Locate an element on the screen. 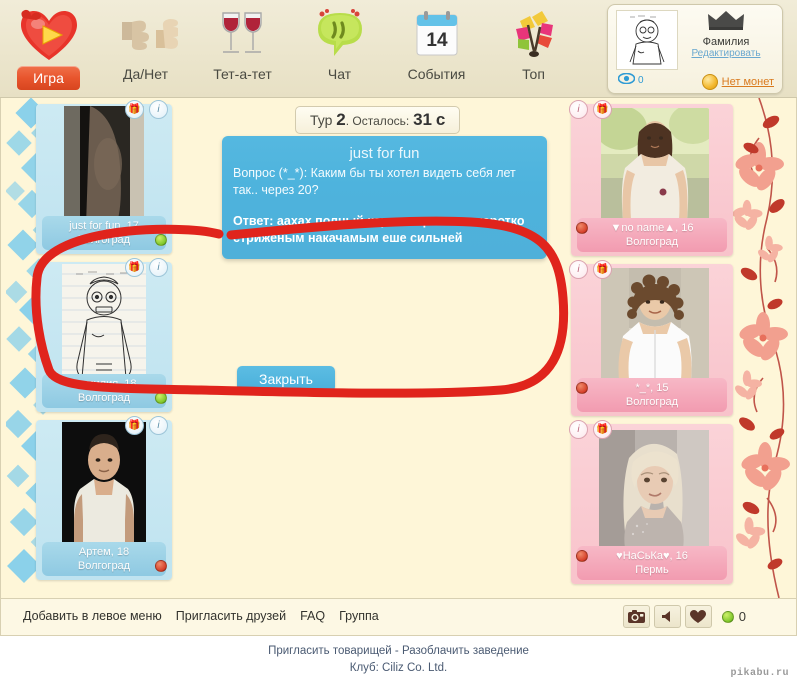 This screenshot has height=691, width=797. timer-remaining-unit: с is located at coordinates (440, 119).